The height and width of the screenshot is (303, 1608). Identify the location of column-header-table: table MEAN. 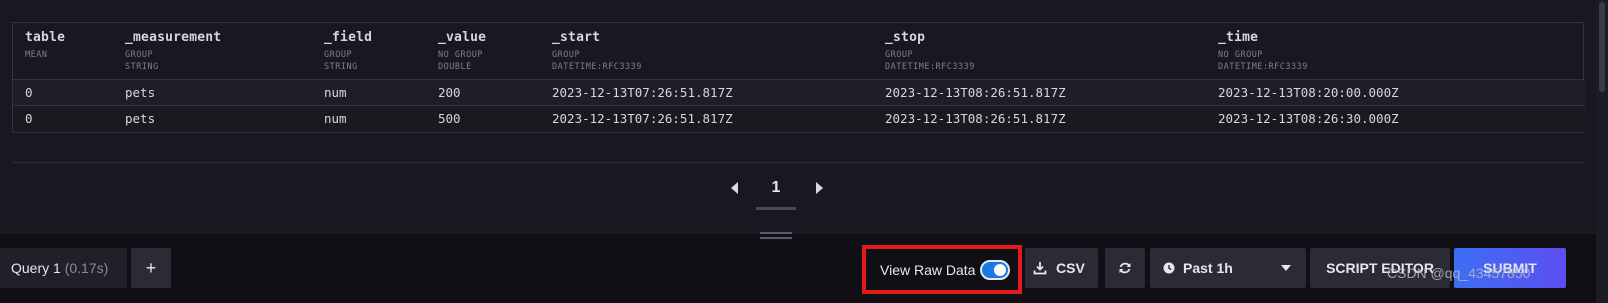
(63, 51).